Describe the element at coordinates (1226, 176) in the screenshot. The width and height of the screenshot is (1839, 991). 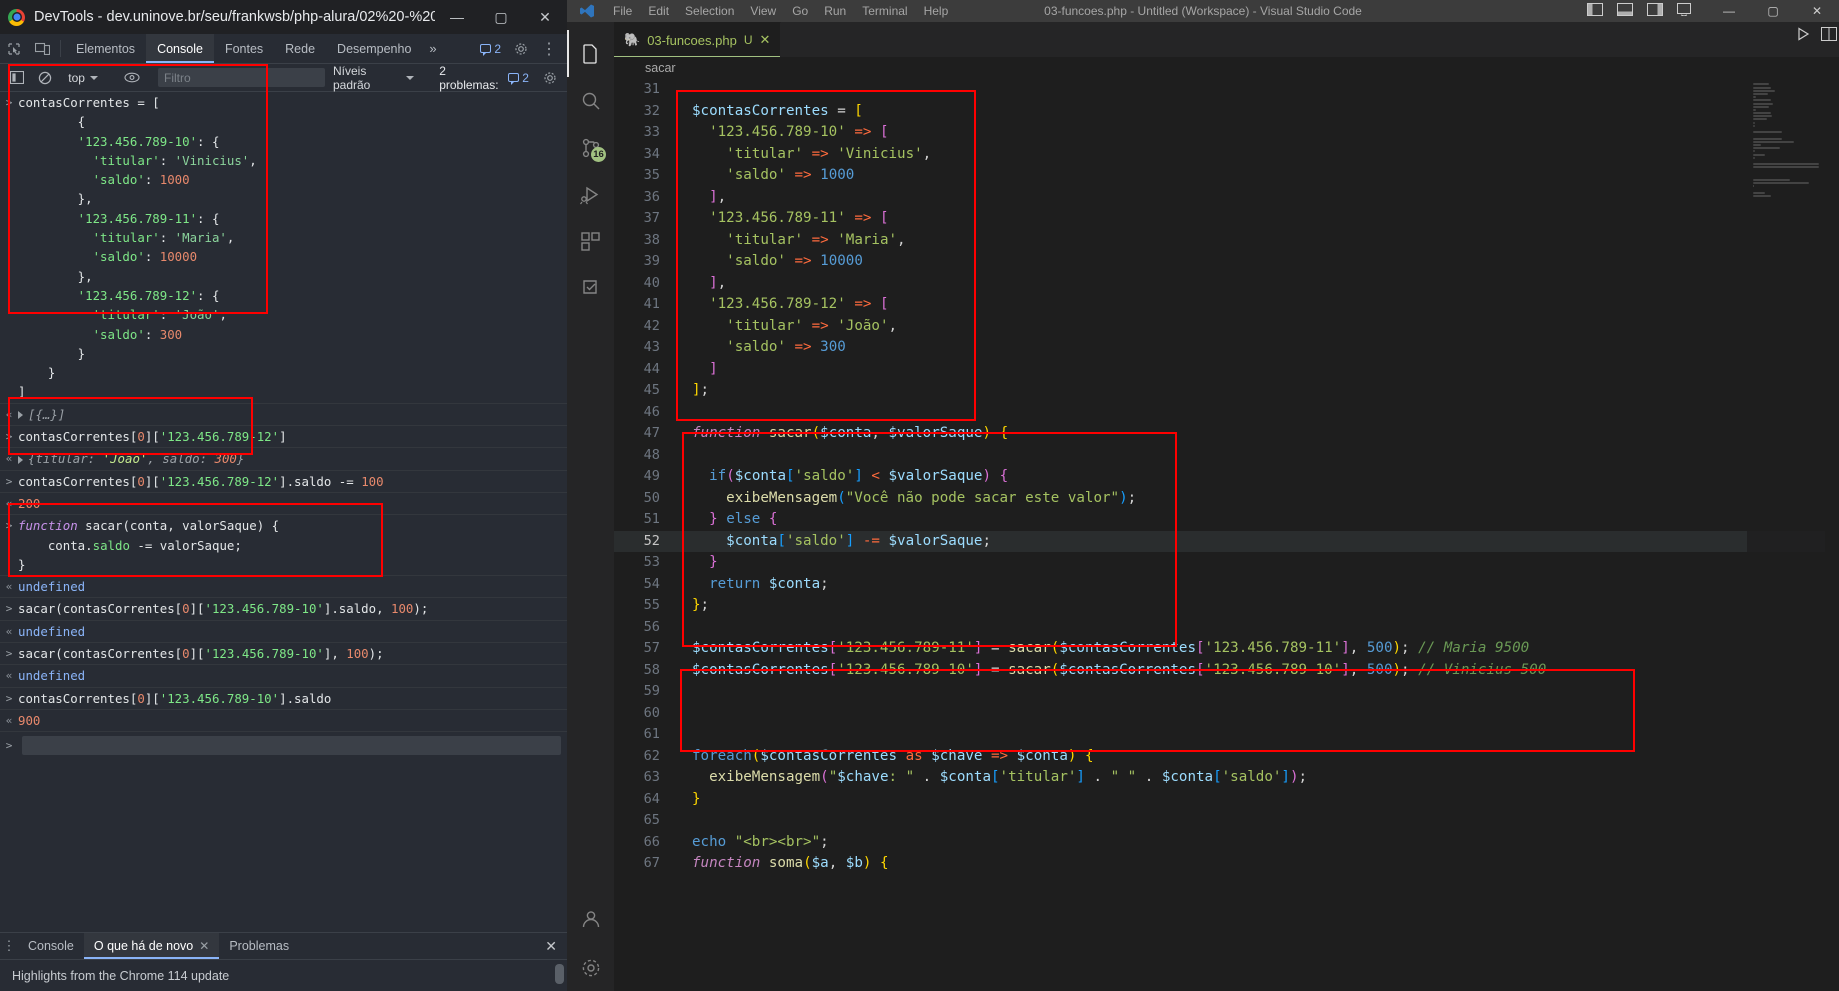
I see `code-line: 35 'saldo' => 1000` at that location.